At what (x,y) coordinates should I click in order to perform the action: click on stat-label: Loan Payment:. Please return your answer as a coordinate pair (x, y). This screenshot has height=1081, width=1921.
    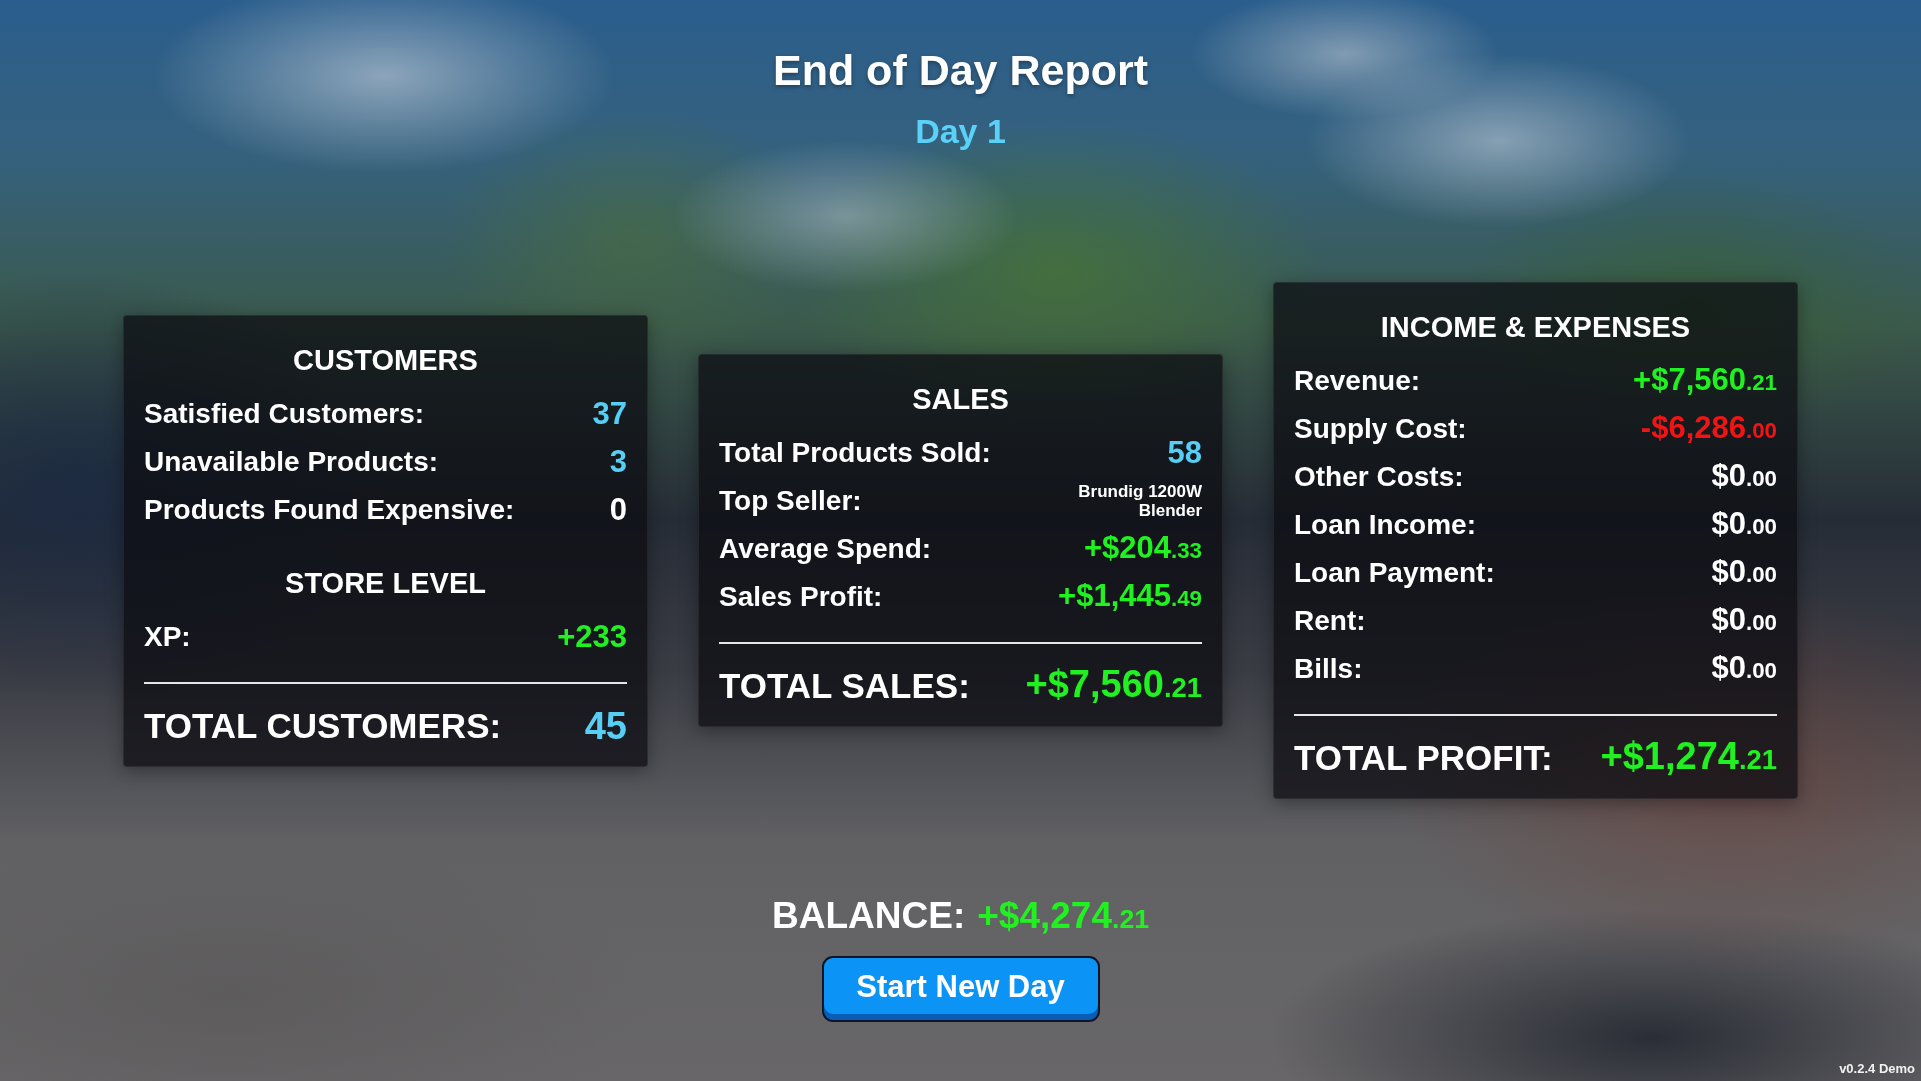
    Looking at the image, I should click on (1394, 573).